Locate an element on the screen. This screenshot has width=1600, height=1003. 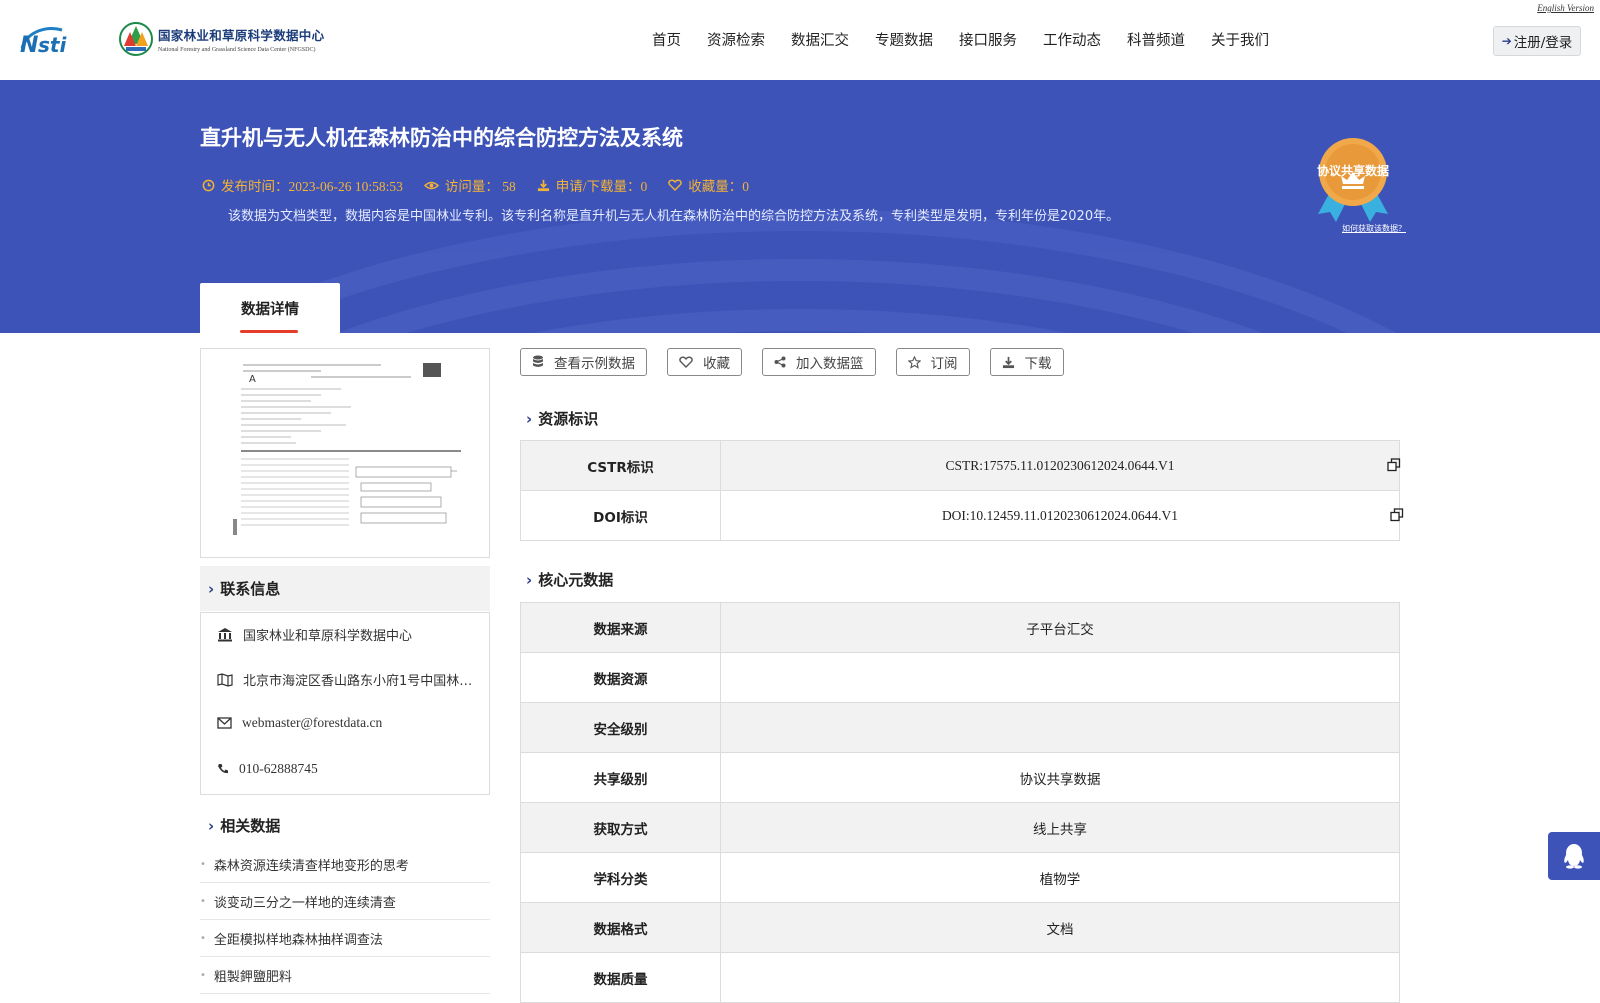
nsti-logo: N sti is located at coordinates (58, 39).